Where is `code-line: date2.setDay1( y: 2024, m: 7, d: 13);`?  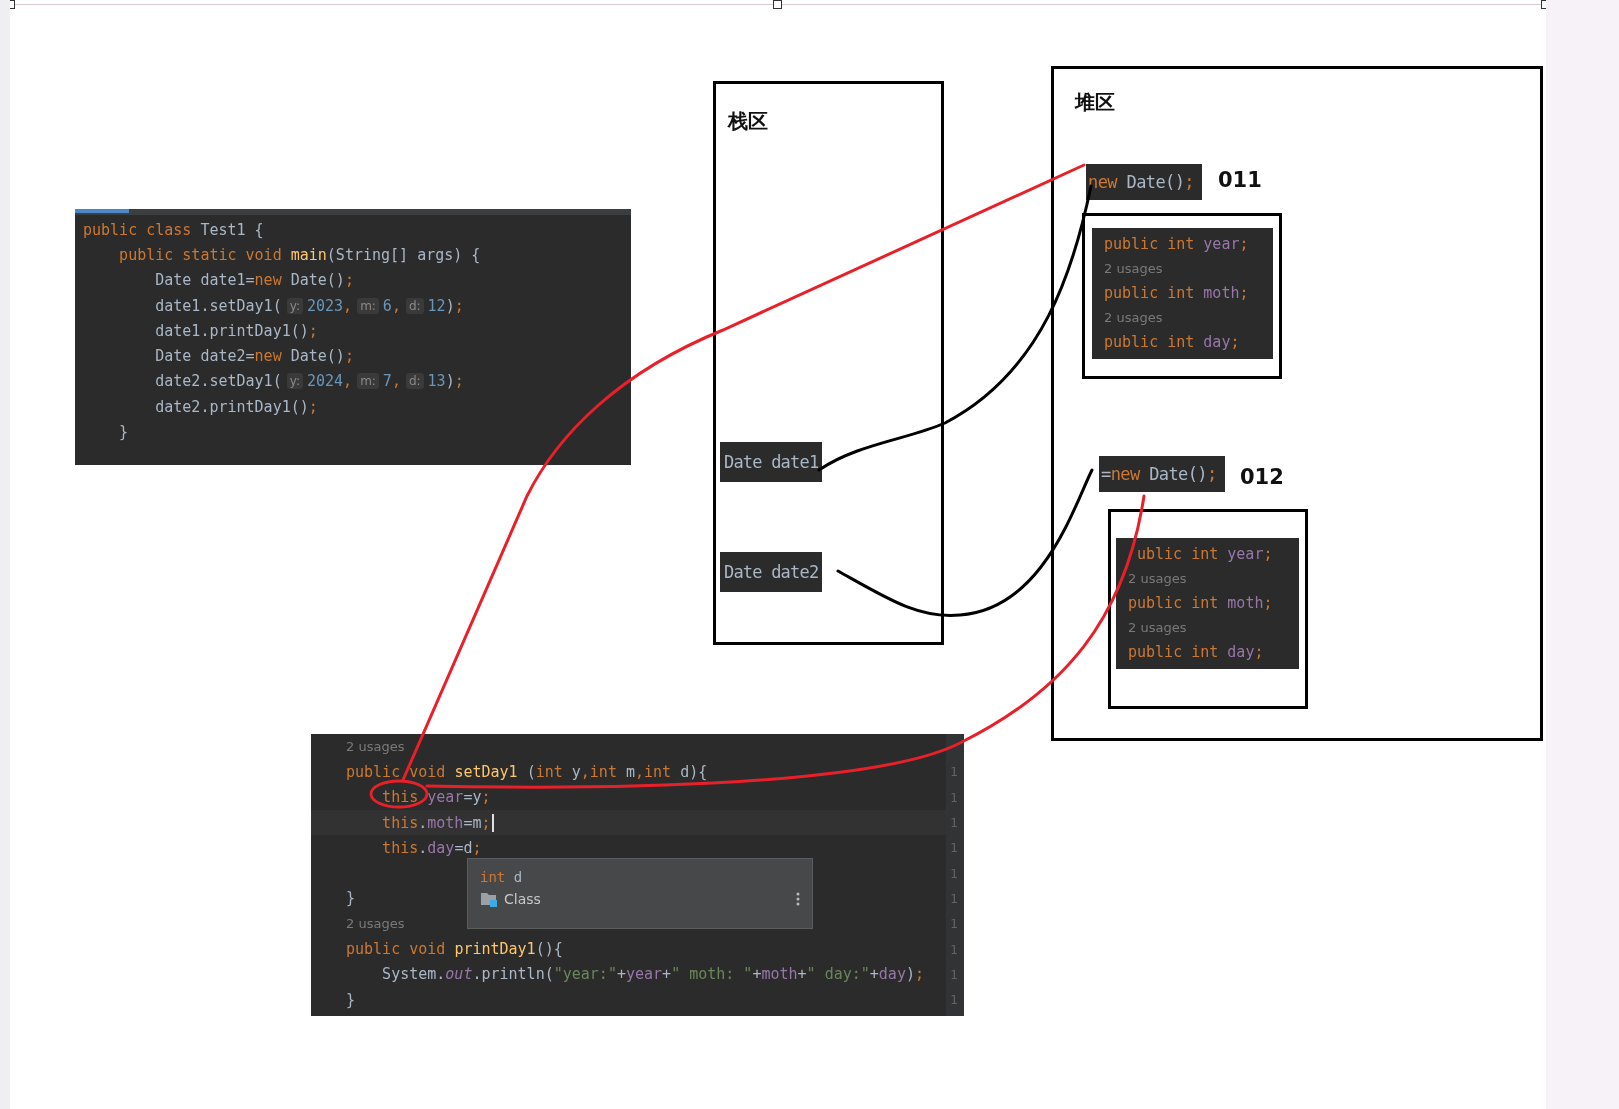 code-line: date2.setDay1( y: 2024, m: 7, d: 13); is located at coordinates (309, 381).